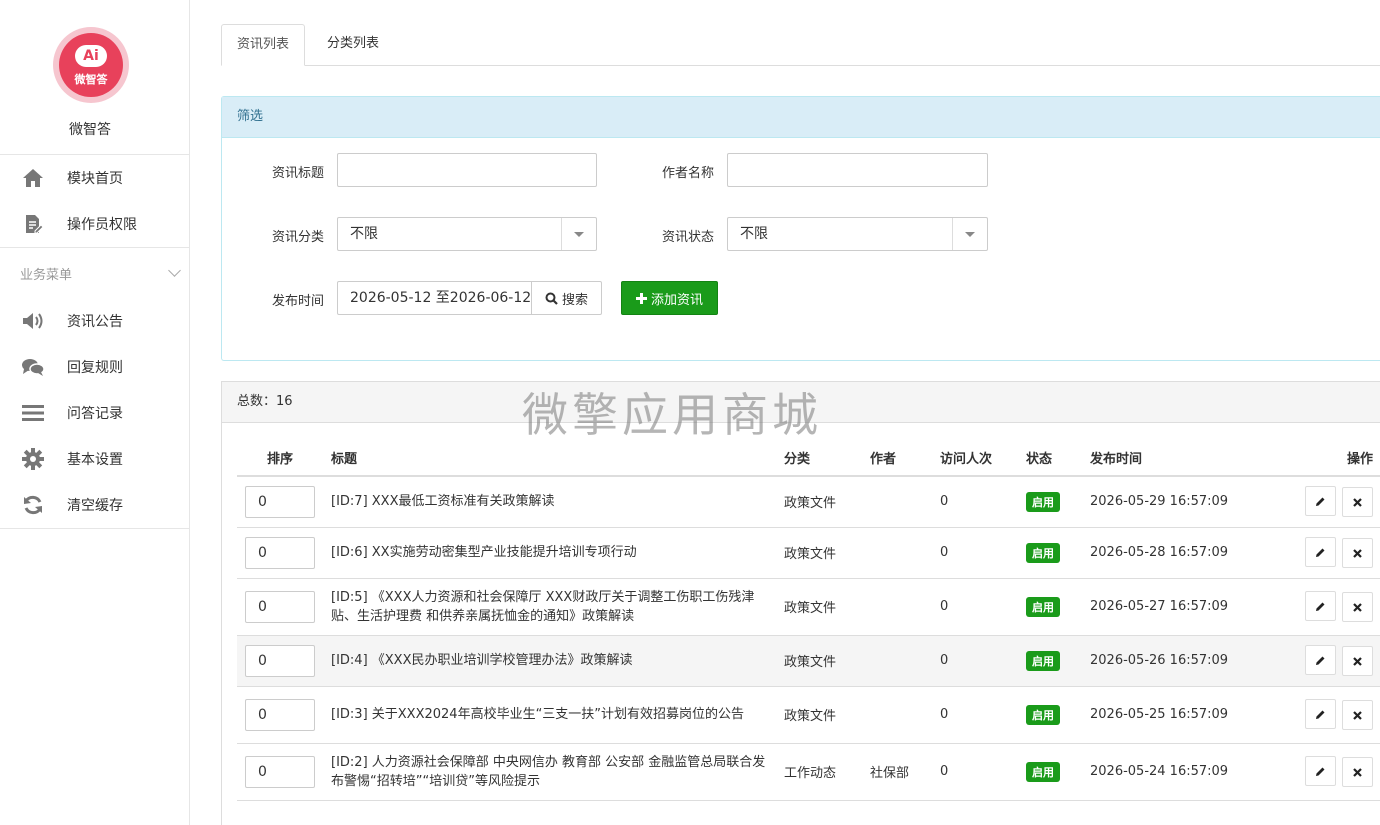 The width and height of the screenshot is (1380, 825). I want to click on sidebar-item-clear-cache: 清空缓存, so click(94, 505).